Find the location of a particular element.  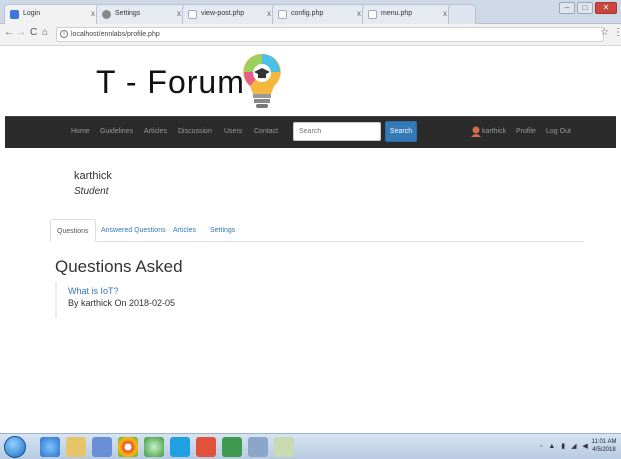

skype-icon is located at coordinates (180, 447).